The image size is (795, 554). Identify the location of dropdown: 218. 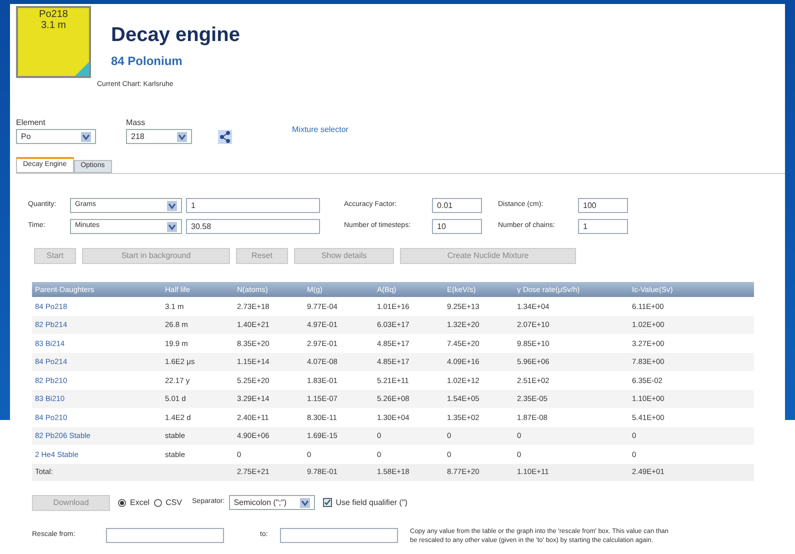
(159, 136).